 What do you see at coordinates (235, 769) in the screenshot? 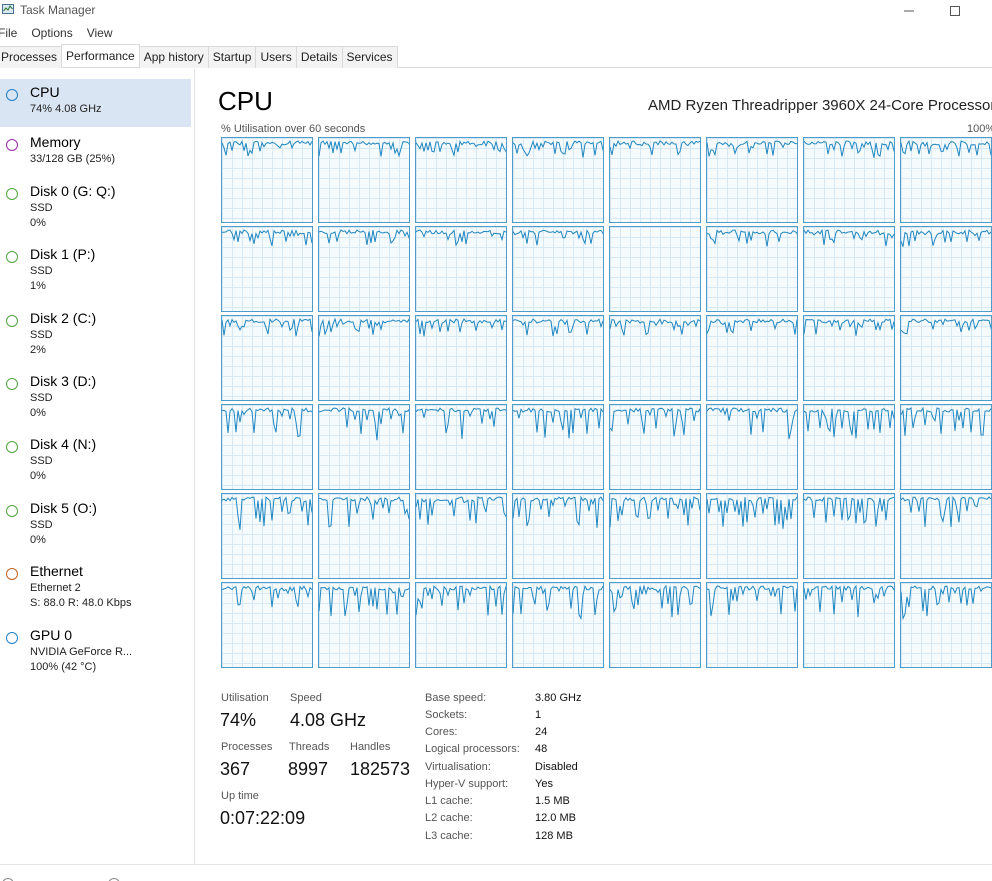
I see `processes-value: 367` at bounding box center [235, 769].